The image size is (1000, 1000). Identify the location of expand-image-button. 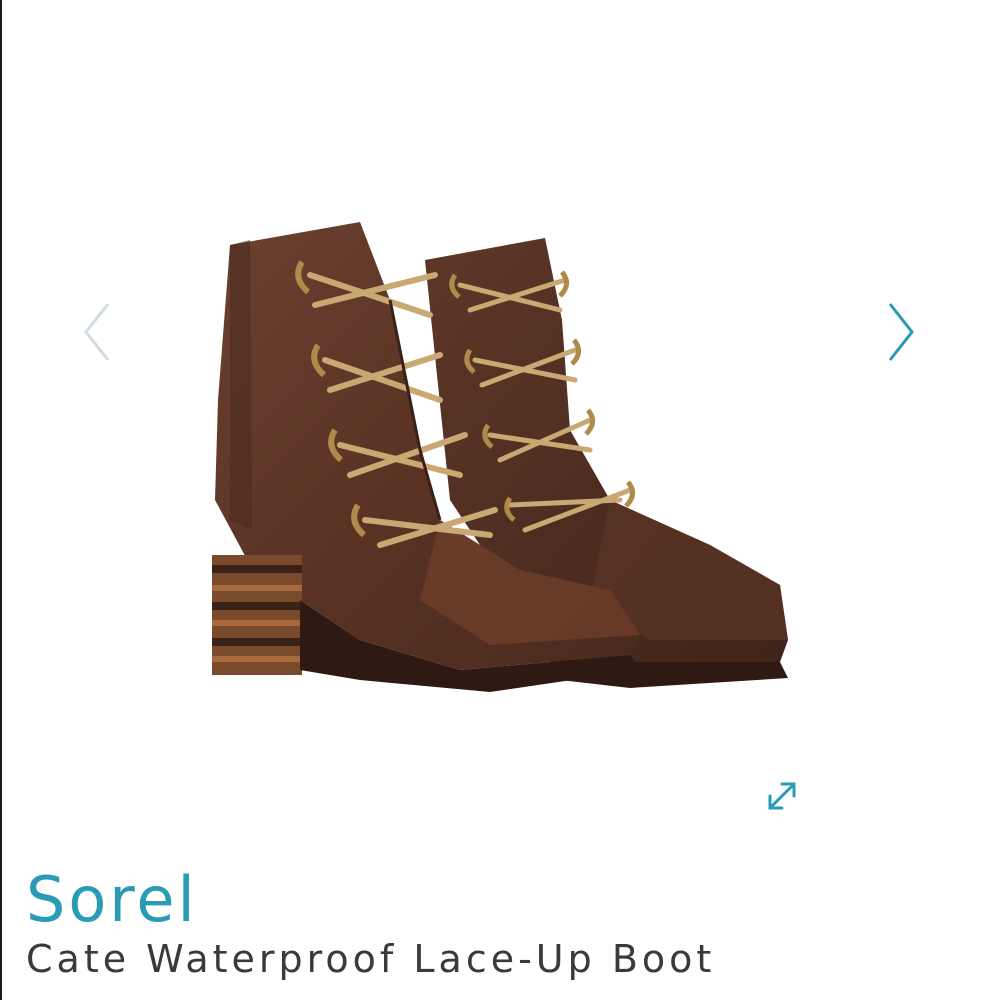
(782, 796).